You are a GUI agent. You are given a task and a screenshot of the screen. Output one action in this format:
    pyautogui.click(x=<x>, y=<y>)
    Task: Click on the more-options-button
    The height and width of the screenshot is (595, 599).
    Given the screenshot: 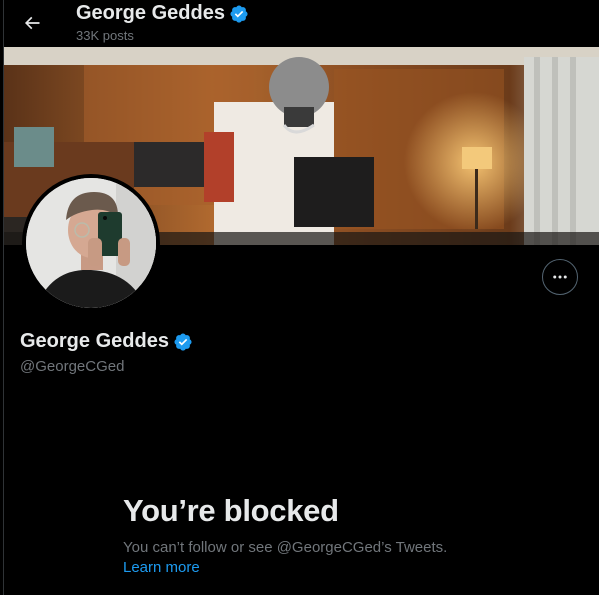 What is the action you would take?
    pyautogui.click(x=560, y=277)
    